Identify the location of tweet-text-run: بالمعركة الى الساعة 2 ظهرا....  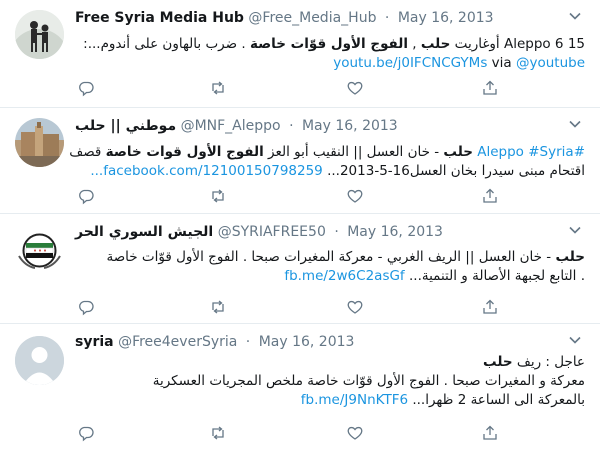
(498, 400).